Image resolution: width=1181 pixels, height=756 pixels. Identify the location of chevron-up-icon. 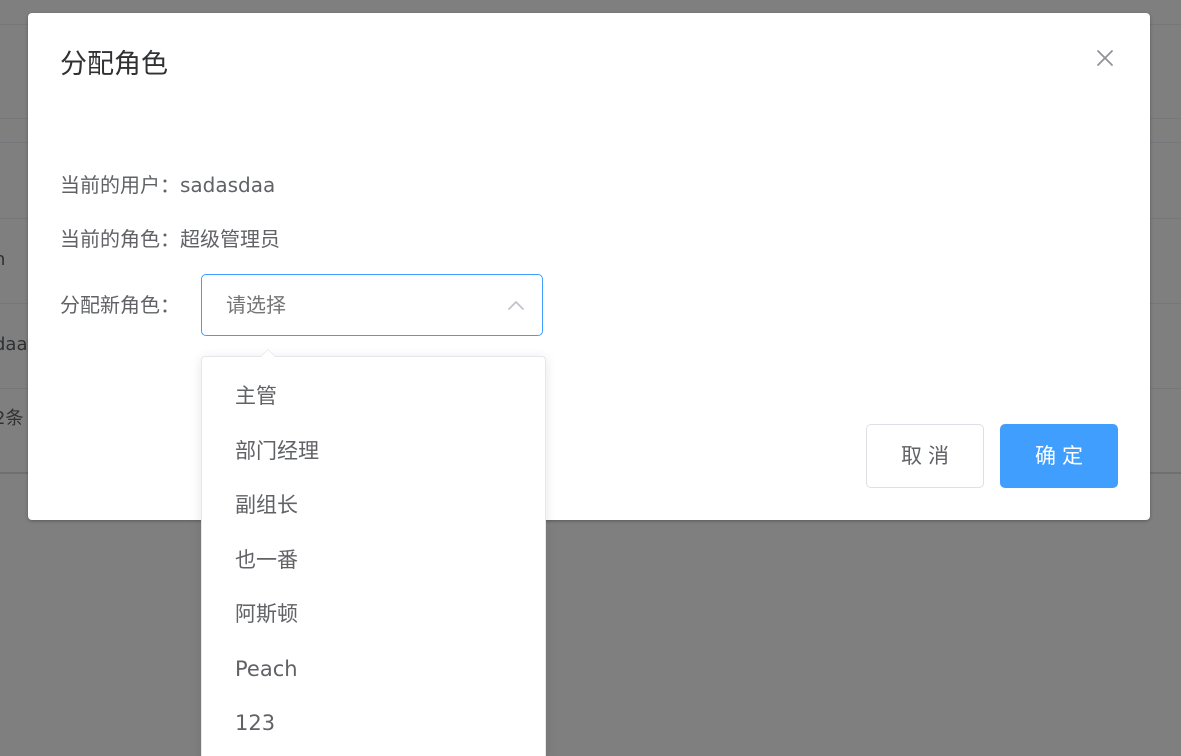
(516, 305).